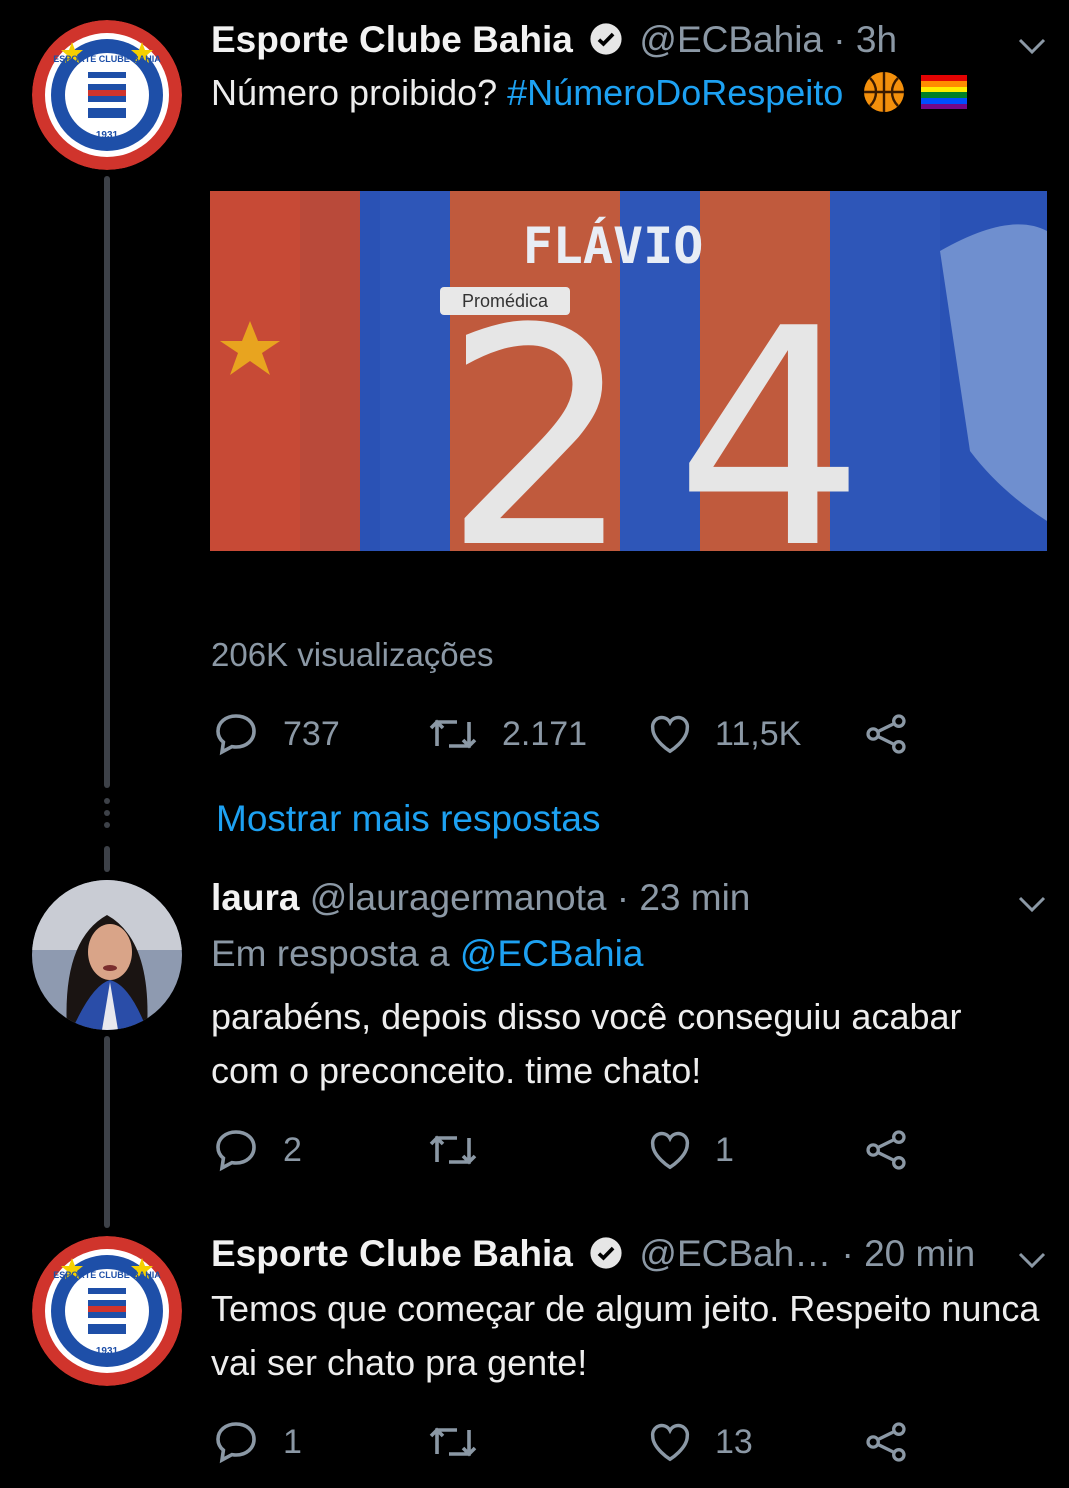 This screenshot has height=1488, width=1069. I want to click on timestamp: · 3h, so click(865, 39).